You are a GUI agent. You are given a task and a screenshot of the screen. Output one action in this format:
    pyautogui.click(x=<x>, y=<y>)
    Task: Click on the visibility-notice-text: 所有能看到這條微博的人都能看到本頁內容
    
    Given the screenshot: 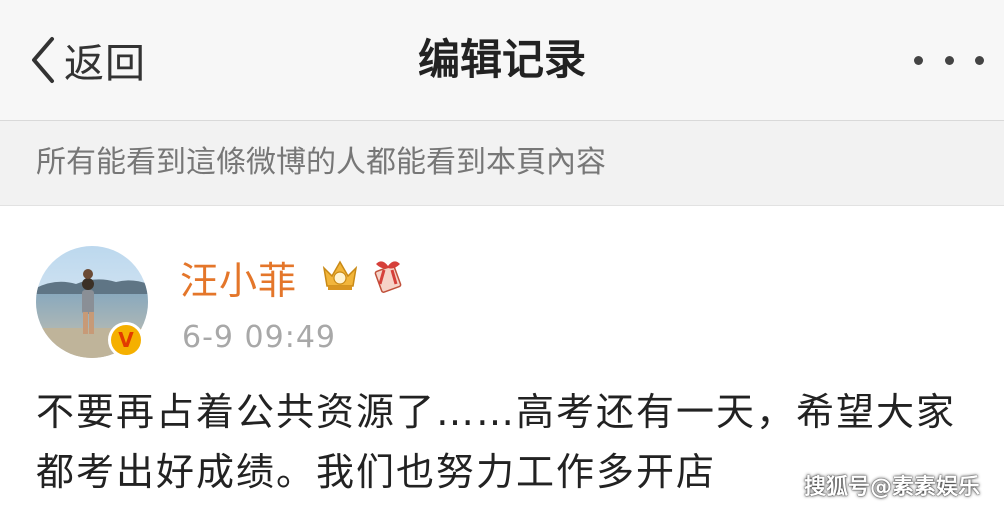 What is the action you would take?
    pyautogui.click(x=321, y=162)
    